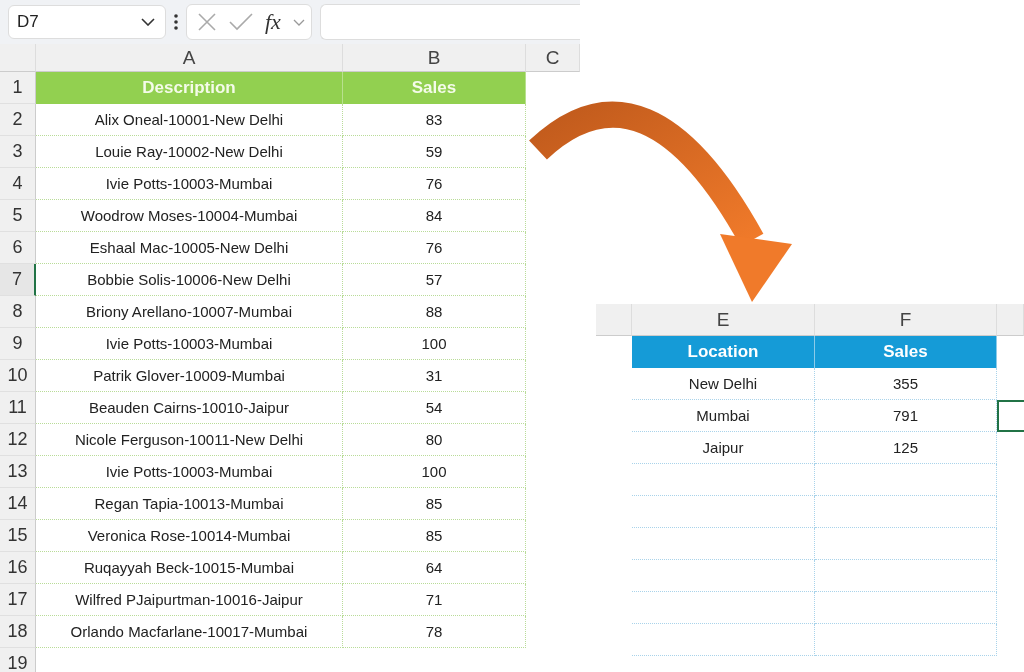 The height and width of the screenshot is (672, 1024). I want to click on row-header: 15, so click(18, 536).